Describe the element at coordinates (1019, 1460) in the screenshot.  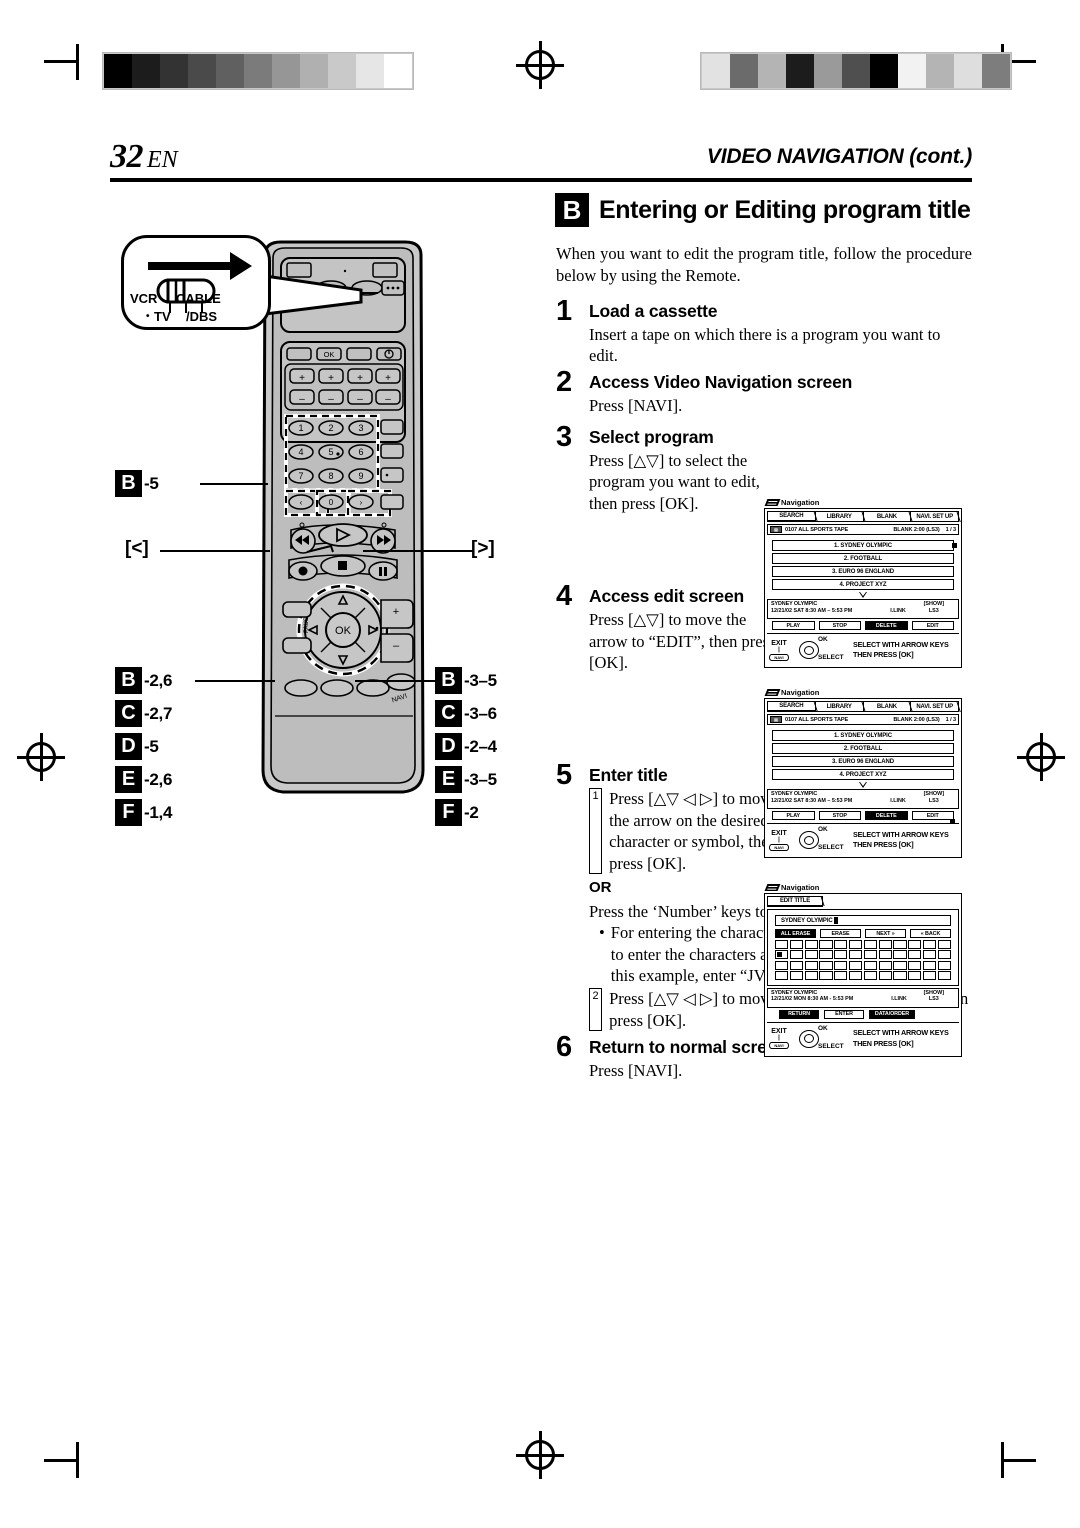
I see `crop-mark-br-h` at that location.